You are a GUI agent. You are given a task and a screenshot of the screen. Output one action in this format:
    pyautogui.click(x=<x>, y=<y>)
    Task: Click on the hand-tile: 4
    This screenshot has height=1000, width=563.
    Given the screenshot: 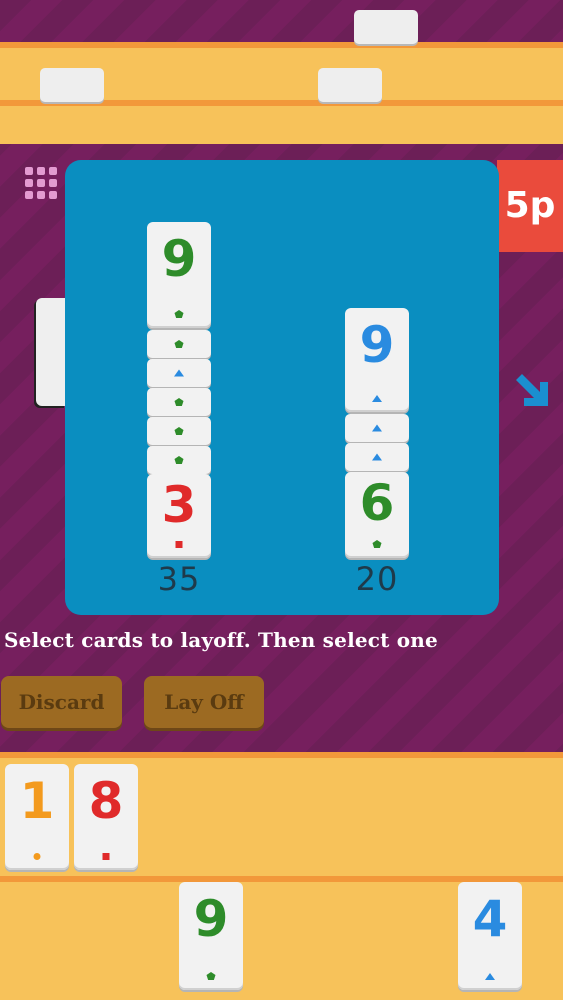 What is the action you would take?
    pyautogui.click(x=490, y=936)
    